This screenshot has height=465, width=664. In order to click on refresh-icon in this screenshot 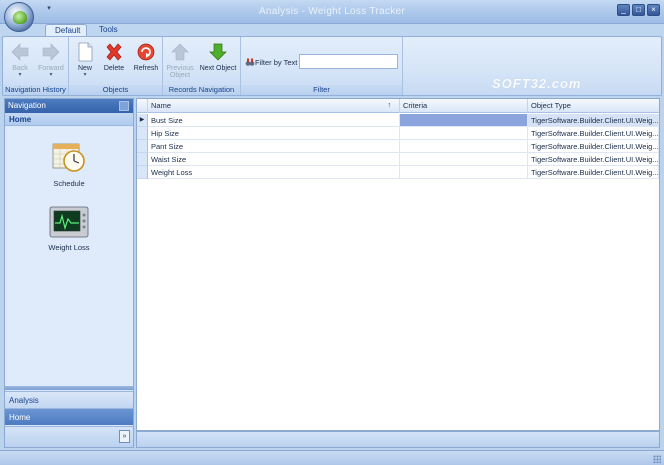, I will do `click(146, 52)`.